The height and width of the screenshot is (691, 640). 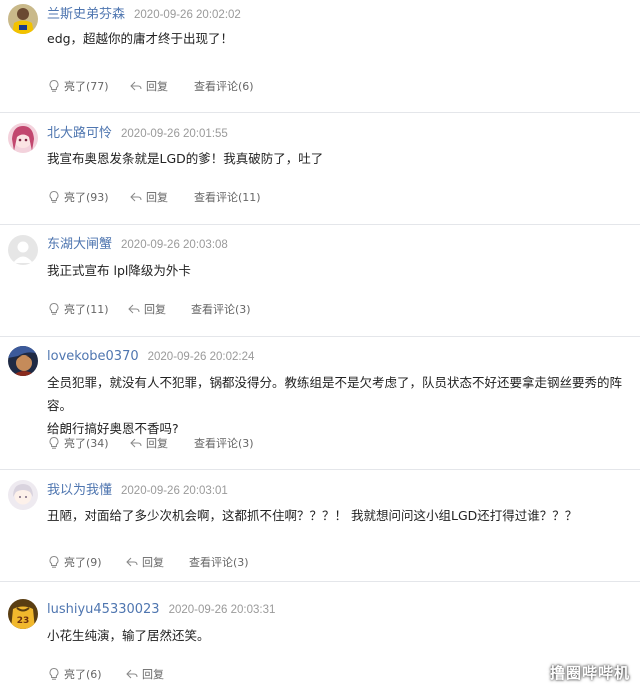 I want to click on like-button: 亮了(11), so click(x=87, y=309).